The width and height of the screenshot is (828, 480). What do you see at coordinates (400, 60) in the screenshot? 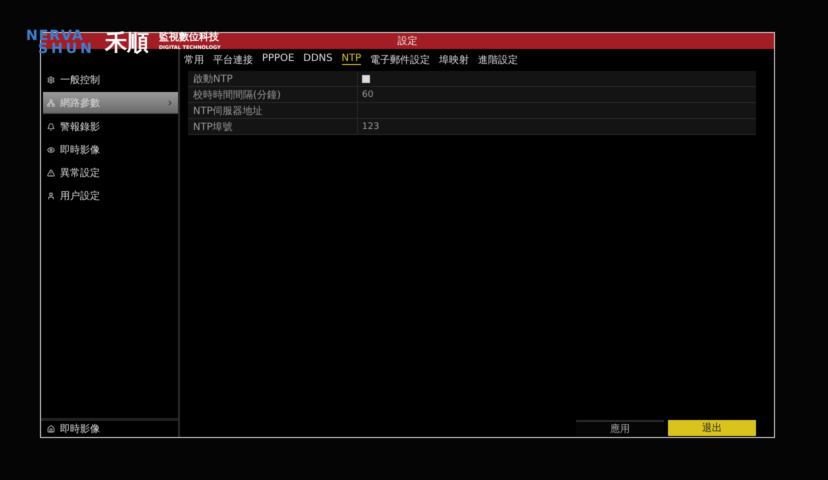
I see `tab: 電子郵件設定` at bounding box center [400, 60].